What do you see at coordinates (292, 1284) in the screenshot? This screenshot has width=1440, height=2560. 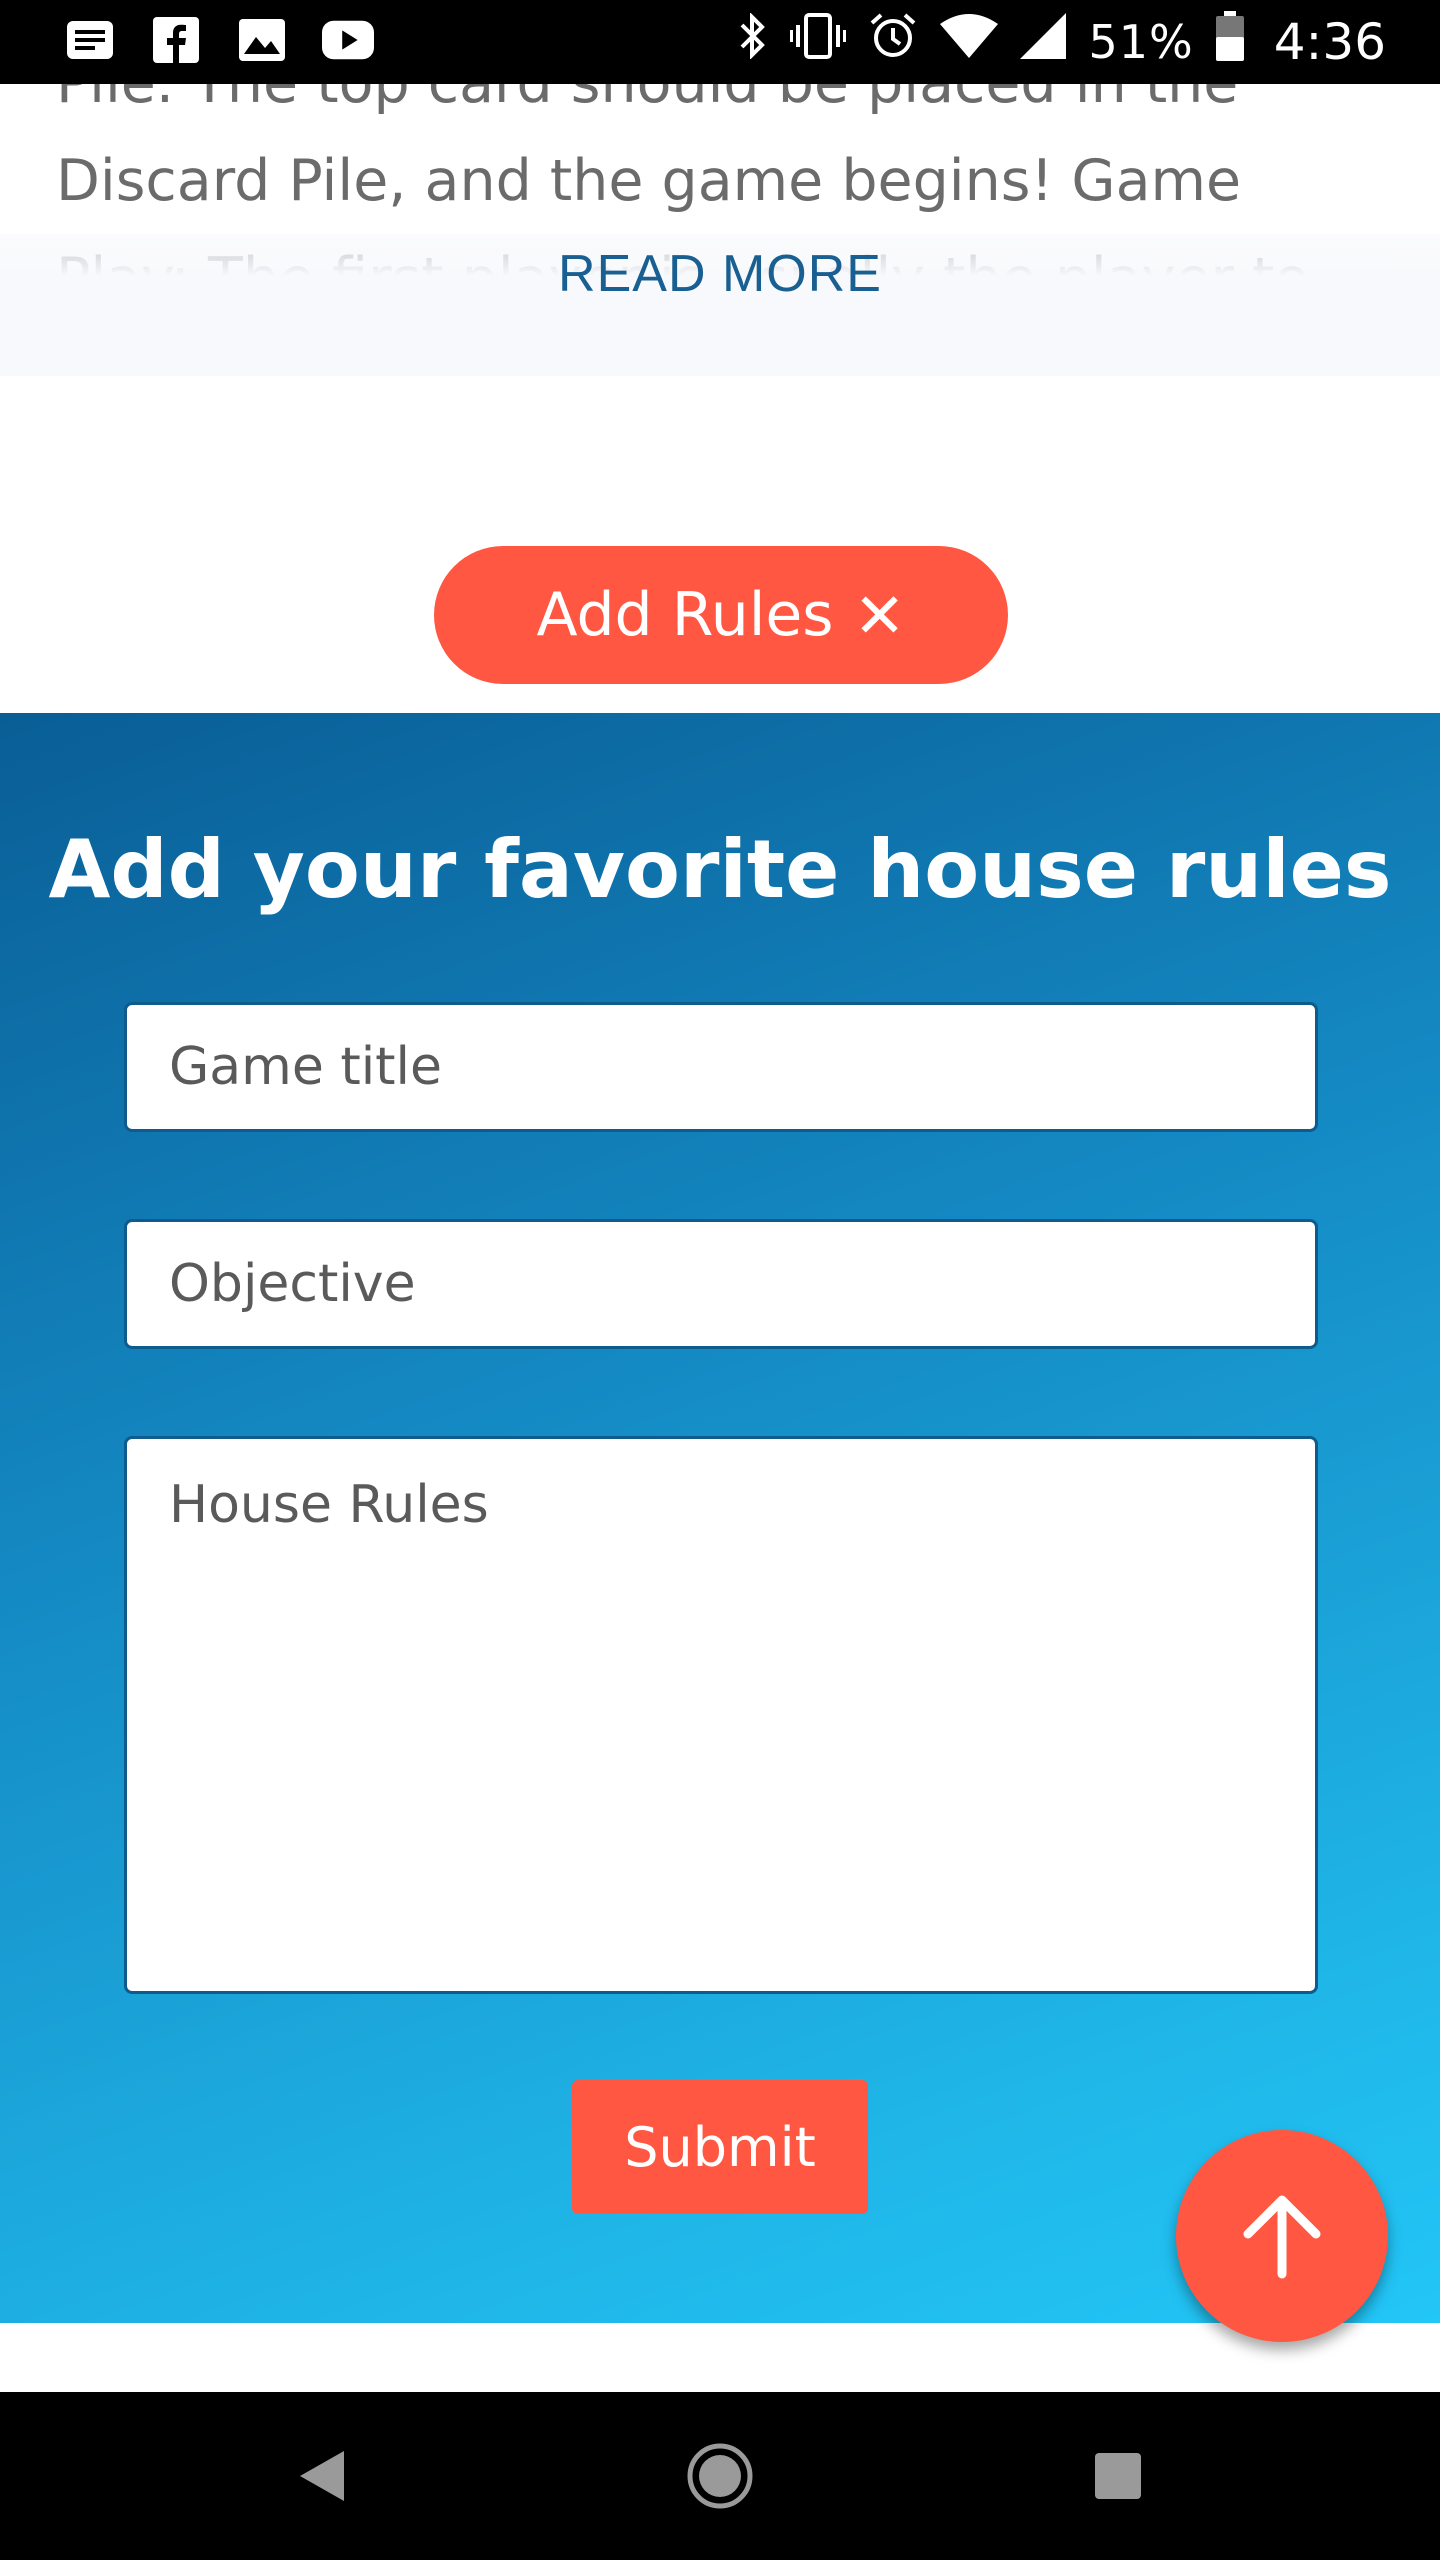 I see `objective-placeholder: Objective` at bounding box center [292, 1284].